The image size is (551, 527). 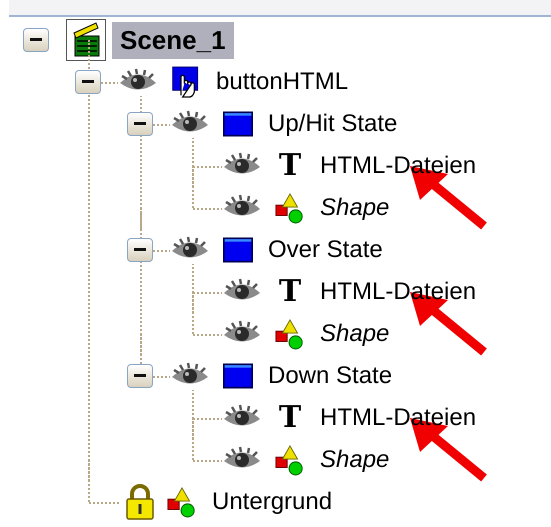 I want to click on lock-icon, so click(x=140, y=502).